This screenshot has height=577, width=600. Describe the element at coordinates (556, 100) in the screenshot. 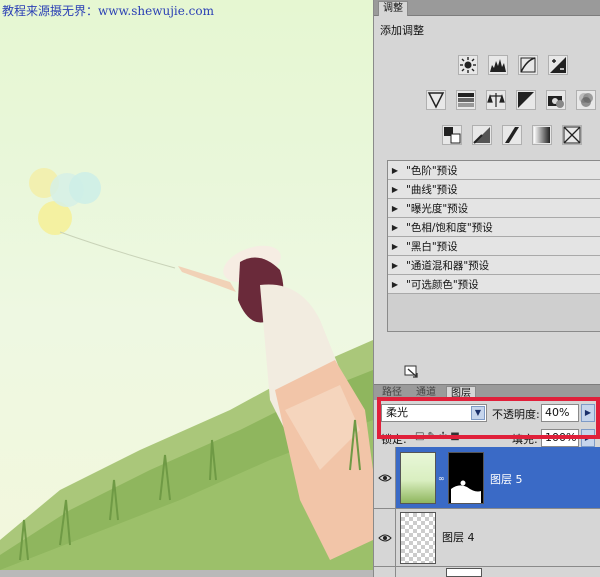

I see `photo-filter-icon` at that location.